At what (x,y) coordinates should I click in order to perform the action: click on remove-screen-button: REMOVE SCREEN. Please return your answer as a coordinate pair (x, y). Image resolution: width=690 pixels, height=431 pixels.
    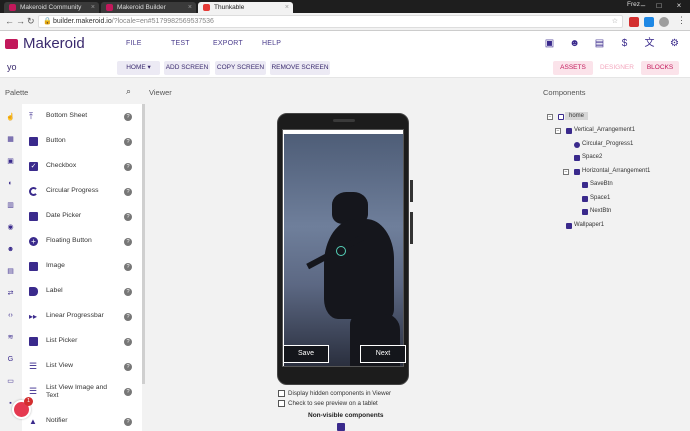
    Looking at the image, I should click on (300, 68).